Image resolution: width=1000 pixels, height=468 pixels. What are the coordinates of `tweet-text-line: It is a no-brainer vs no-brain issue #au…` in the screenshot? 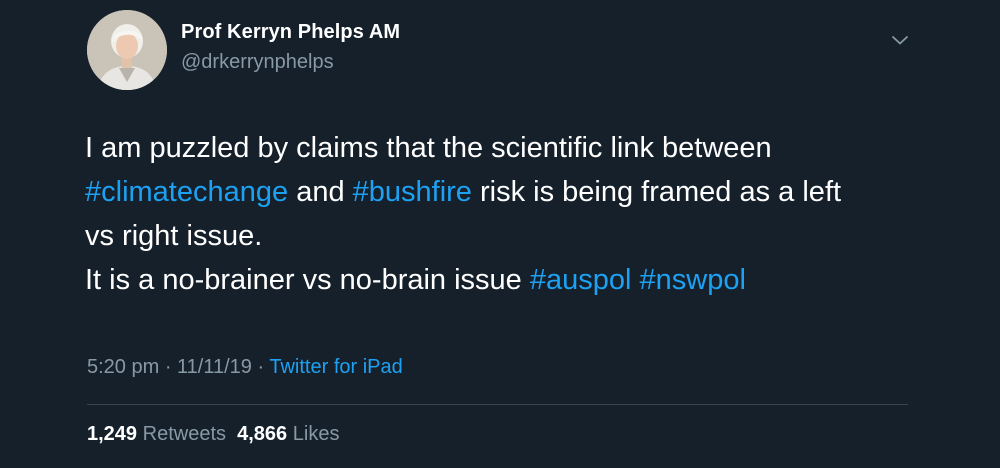 It's located at (505, 280).